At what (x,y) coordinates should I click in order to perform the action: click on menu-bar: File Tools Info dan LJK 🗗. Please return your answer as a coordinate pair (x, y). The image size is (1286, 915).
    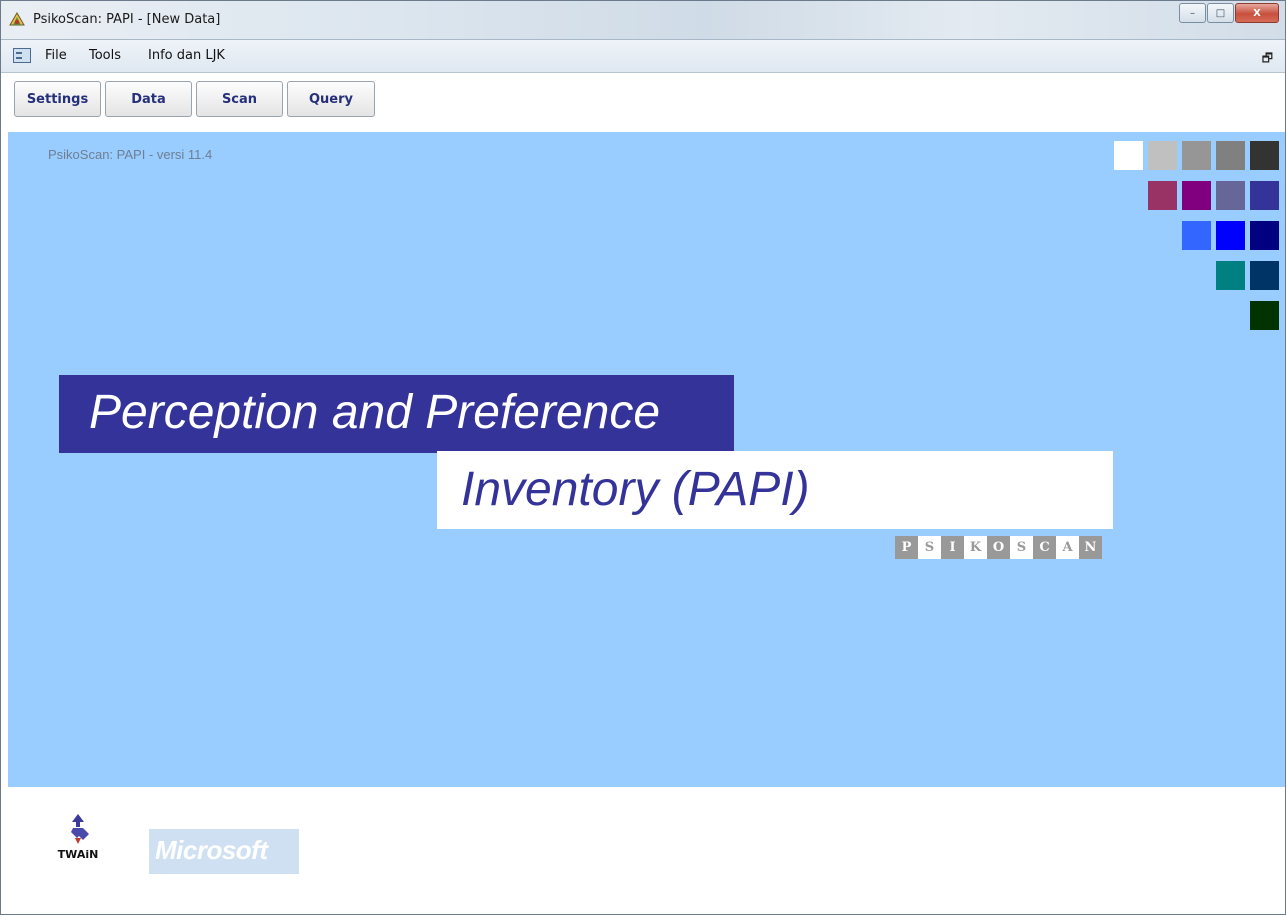
    Looking at the image, I should click on (643, 56).